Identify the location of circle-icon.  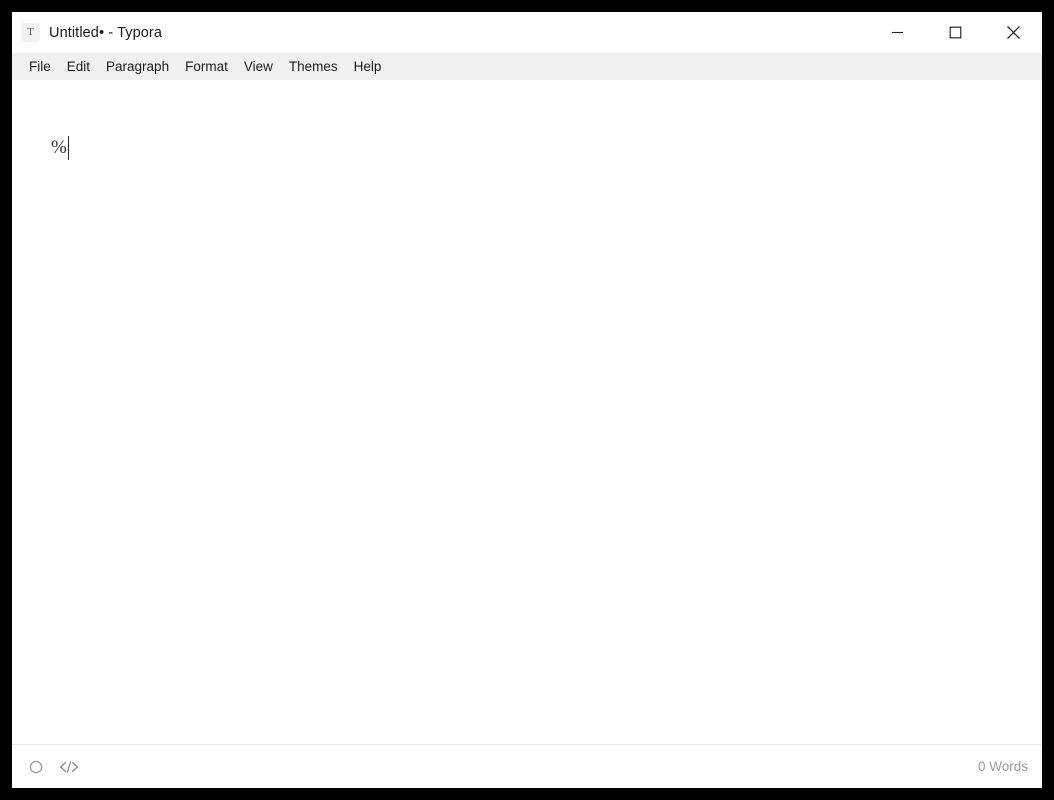
(36, 767).